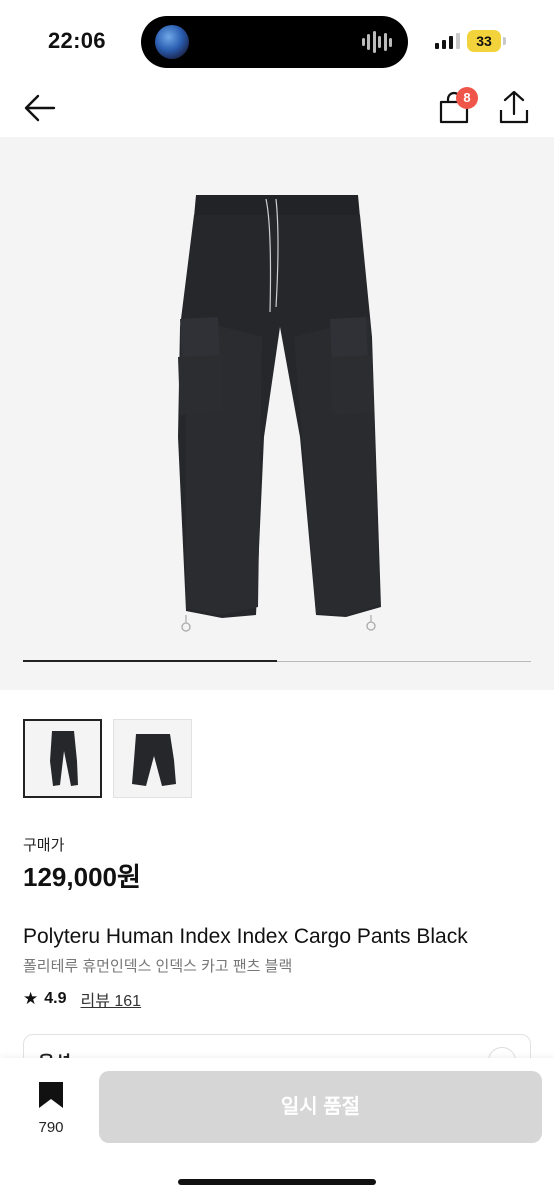 The image size is (554, 1200). I want to click on bookmark-button: 790, so click(51, 1108).